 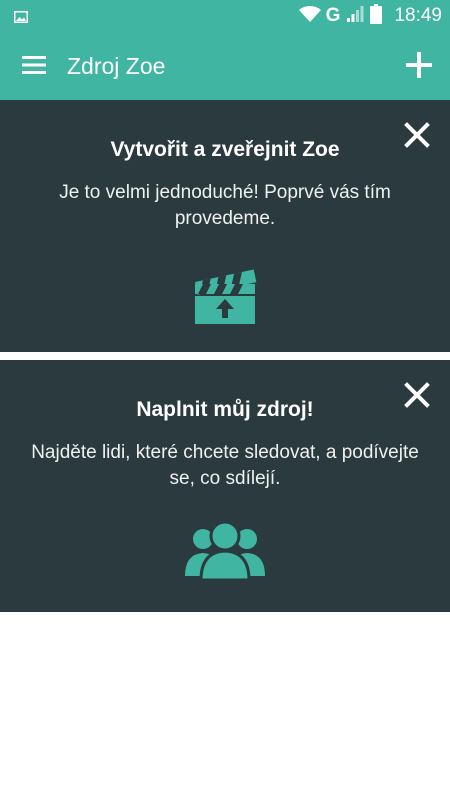 I want to click on people-group-icon, so click(x=225, y=553).